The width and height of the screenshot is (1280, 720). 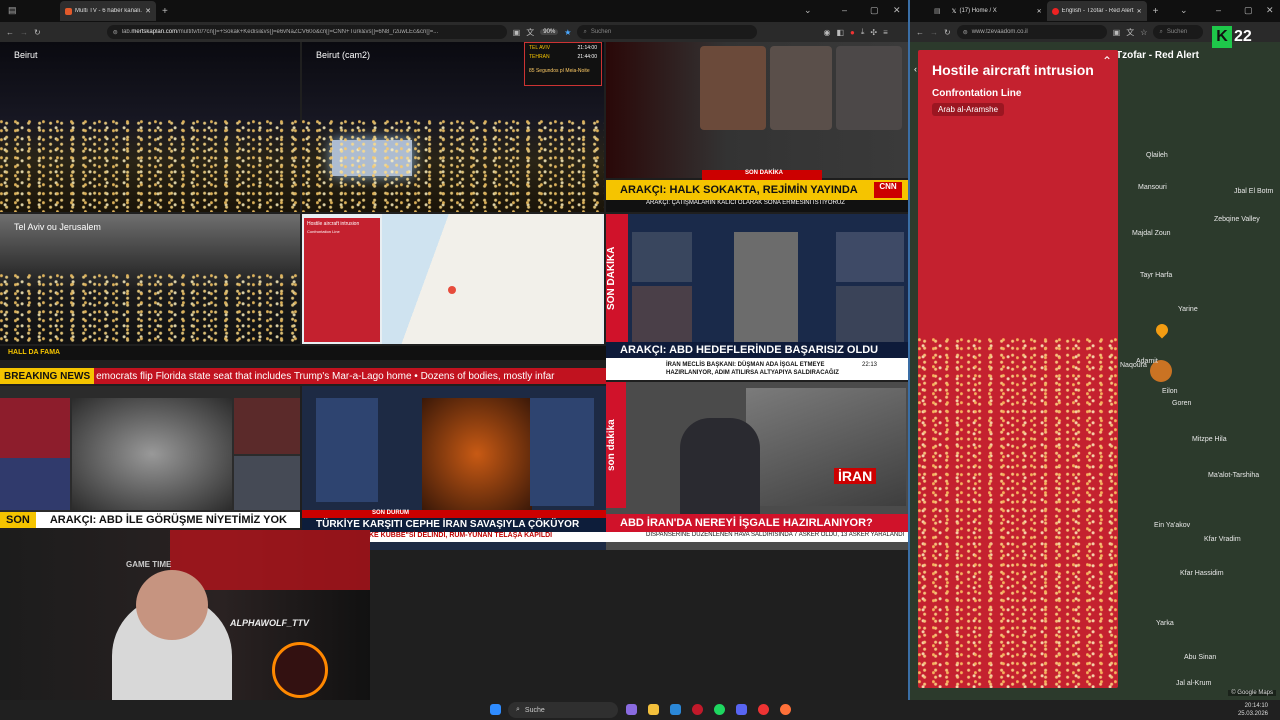 What do you see at coordinates (1243, 36) in the screenshot?
I see `channel-number: 22` at bounding box center [1243, 36].